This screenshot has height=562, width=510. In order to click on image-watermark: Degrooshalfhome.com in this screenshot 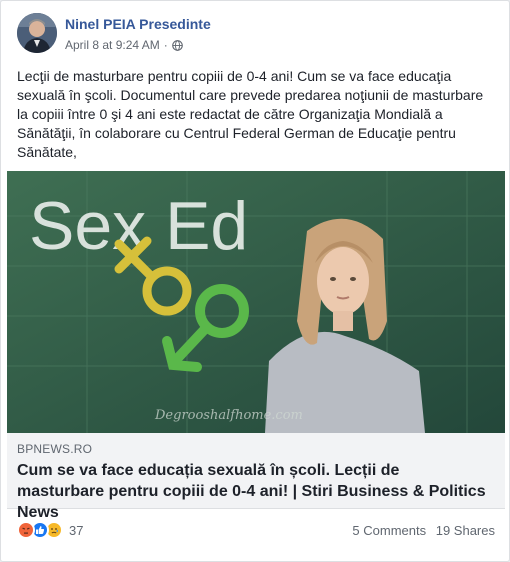, I will do `click(228, 415)`.